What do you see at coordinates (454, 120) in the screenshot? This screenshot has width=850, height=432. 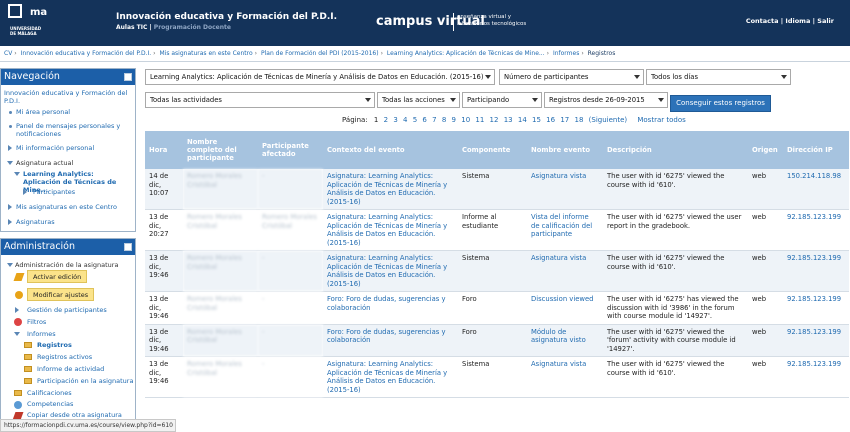 I see `page-link: 9` at bounding box center [454, 120].